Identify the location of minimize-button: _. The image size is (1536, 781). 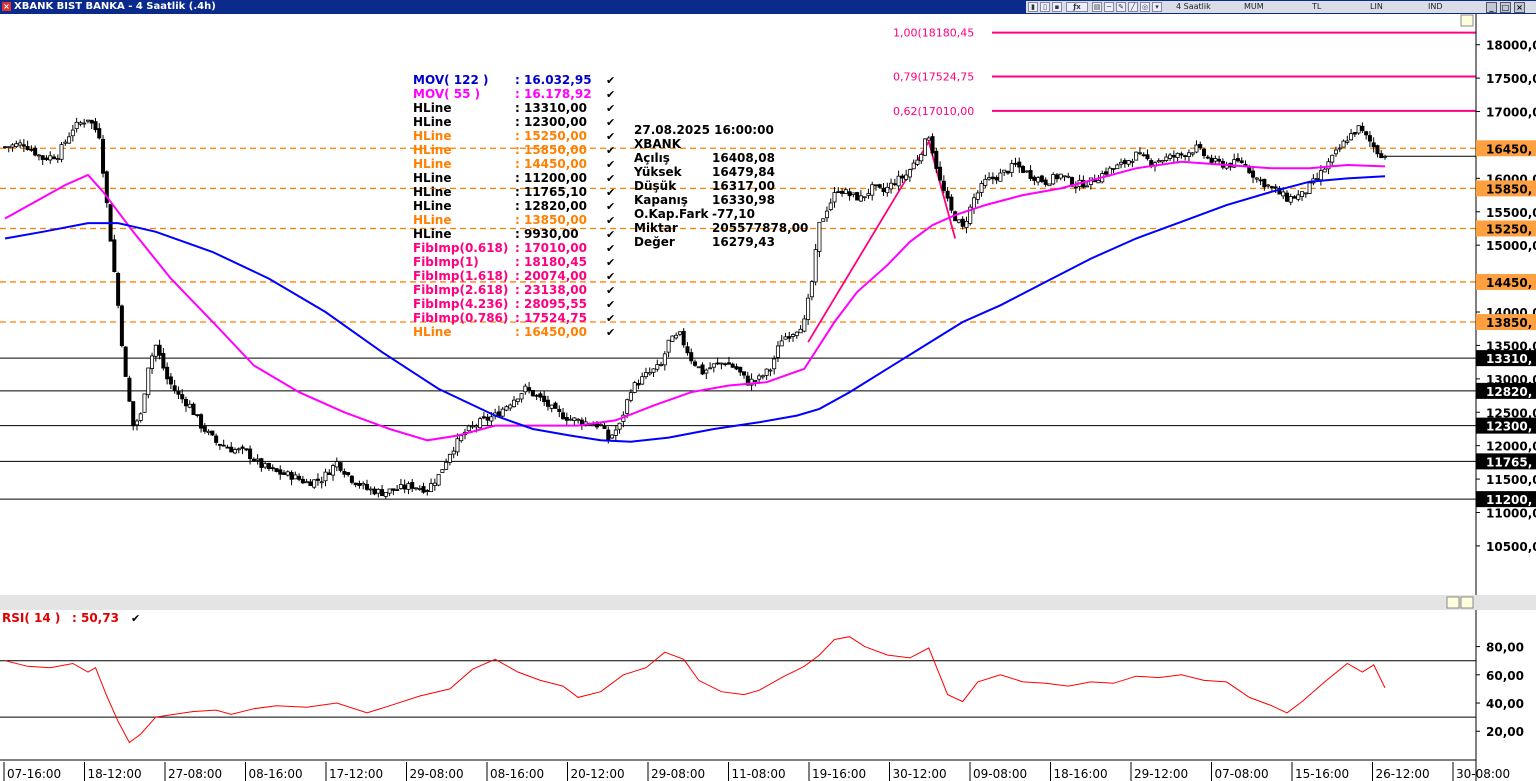
(1491, 7).